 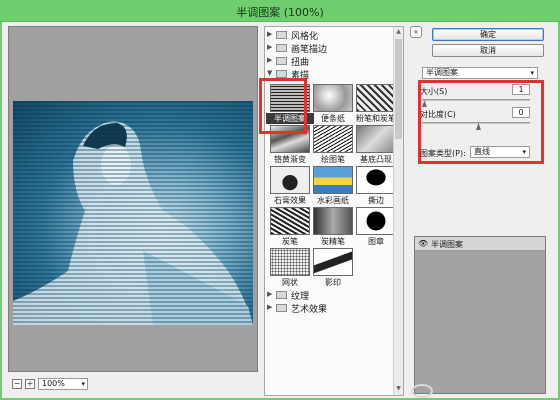 What do you see at coordinates (488, 34) in the screenshot?
I see `ok-button: 确定` at bounding box center [488, 34].